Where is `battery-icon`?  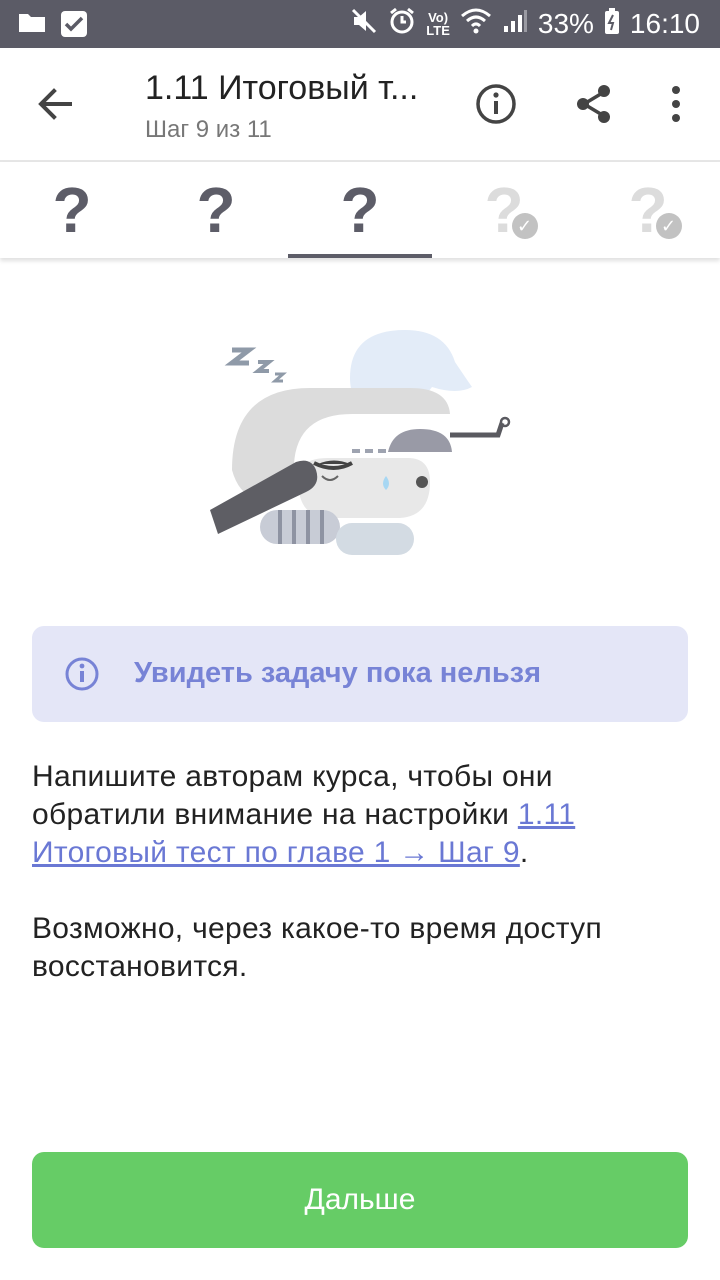 battery-icon is located at coordinates (612, 24).